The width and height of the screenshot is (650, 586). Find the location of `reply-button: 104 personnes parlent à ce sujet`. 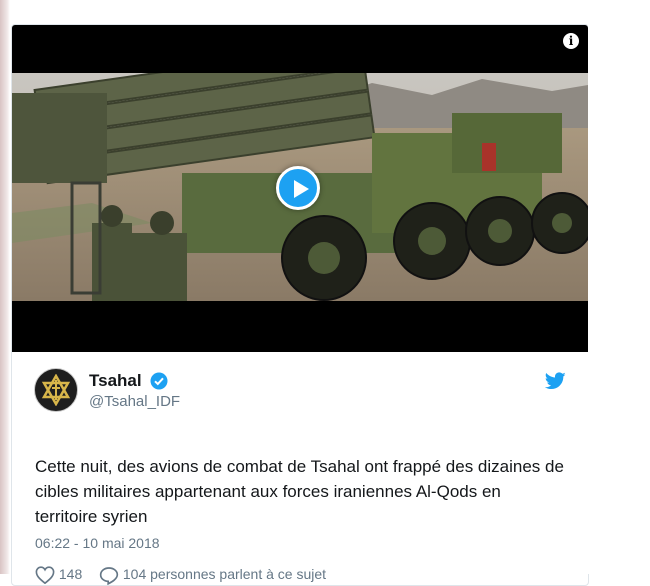

reply-button: 104 personnes parlent à ce sujet is located at coordinates (212, 574).